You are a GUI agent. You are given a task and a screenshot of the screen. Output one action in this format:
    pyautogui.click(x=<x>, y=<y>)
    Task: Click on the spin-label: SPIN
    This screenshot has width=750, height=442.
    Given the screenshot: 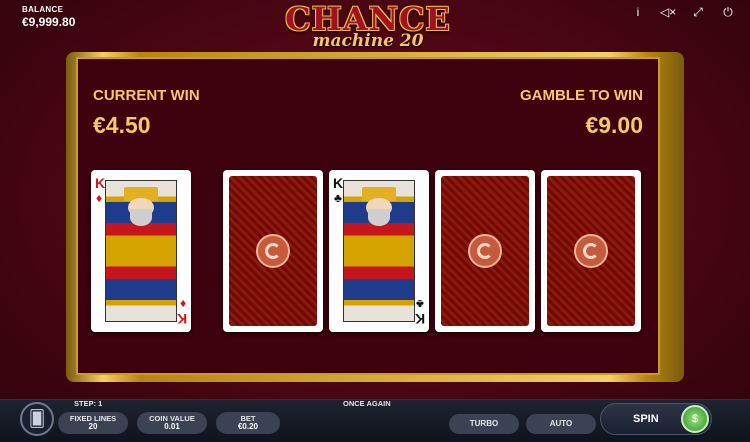 What is the action you would take?
    pyautogui.click(x=646, y=419)
    